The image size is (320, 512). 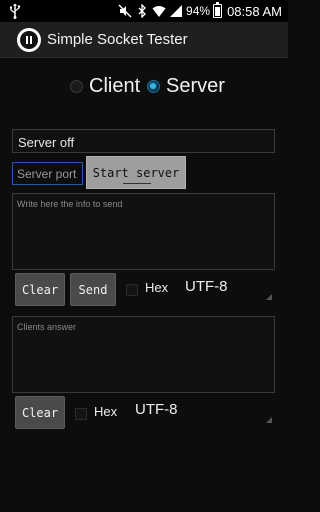 What do you see at coordinates (143, 141) in the screenshot?
I see `server-status-field: Server off` at bounding box center [143, 141].